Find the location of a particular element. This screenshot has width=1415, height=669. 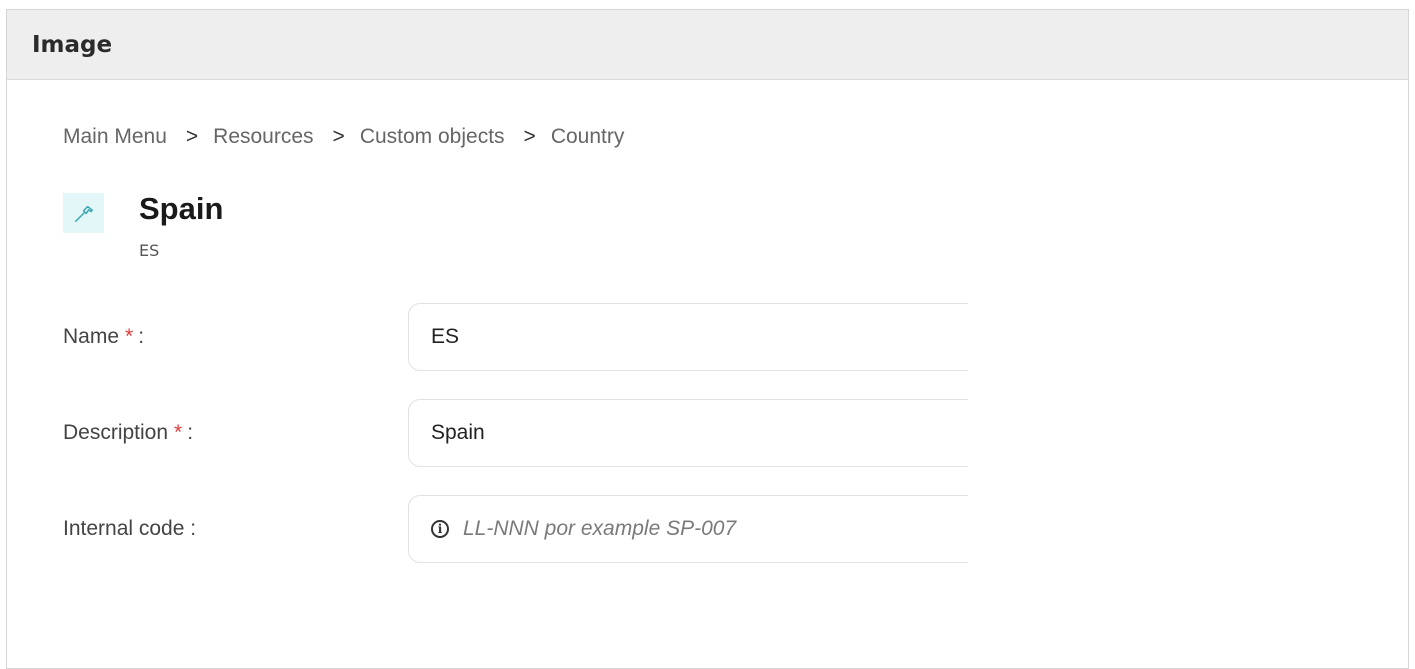

record-code: ES is located at coordinates (149, 250).